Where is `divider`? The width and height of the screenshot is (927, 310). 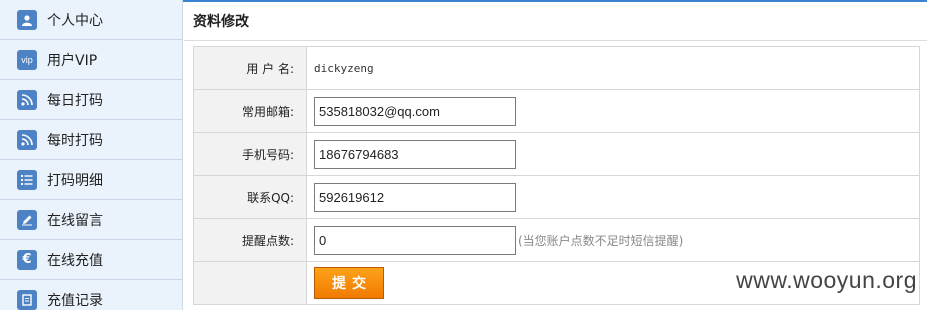
divider is located at coordinates (555, 40).